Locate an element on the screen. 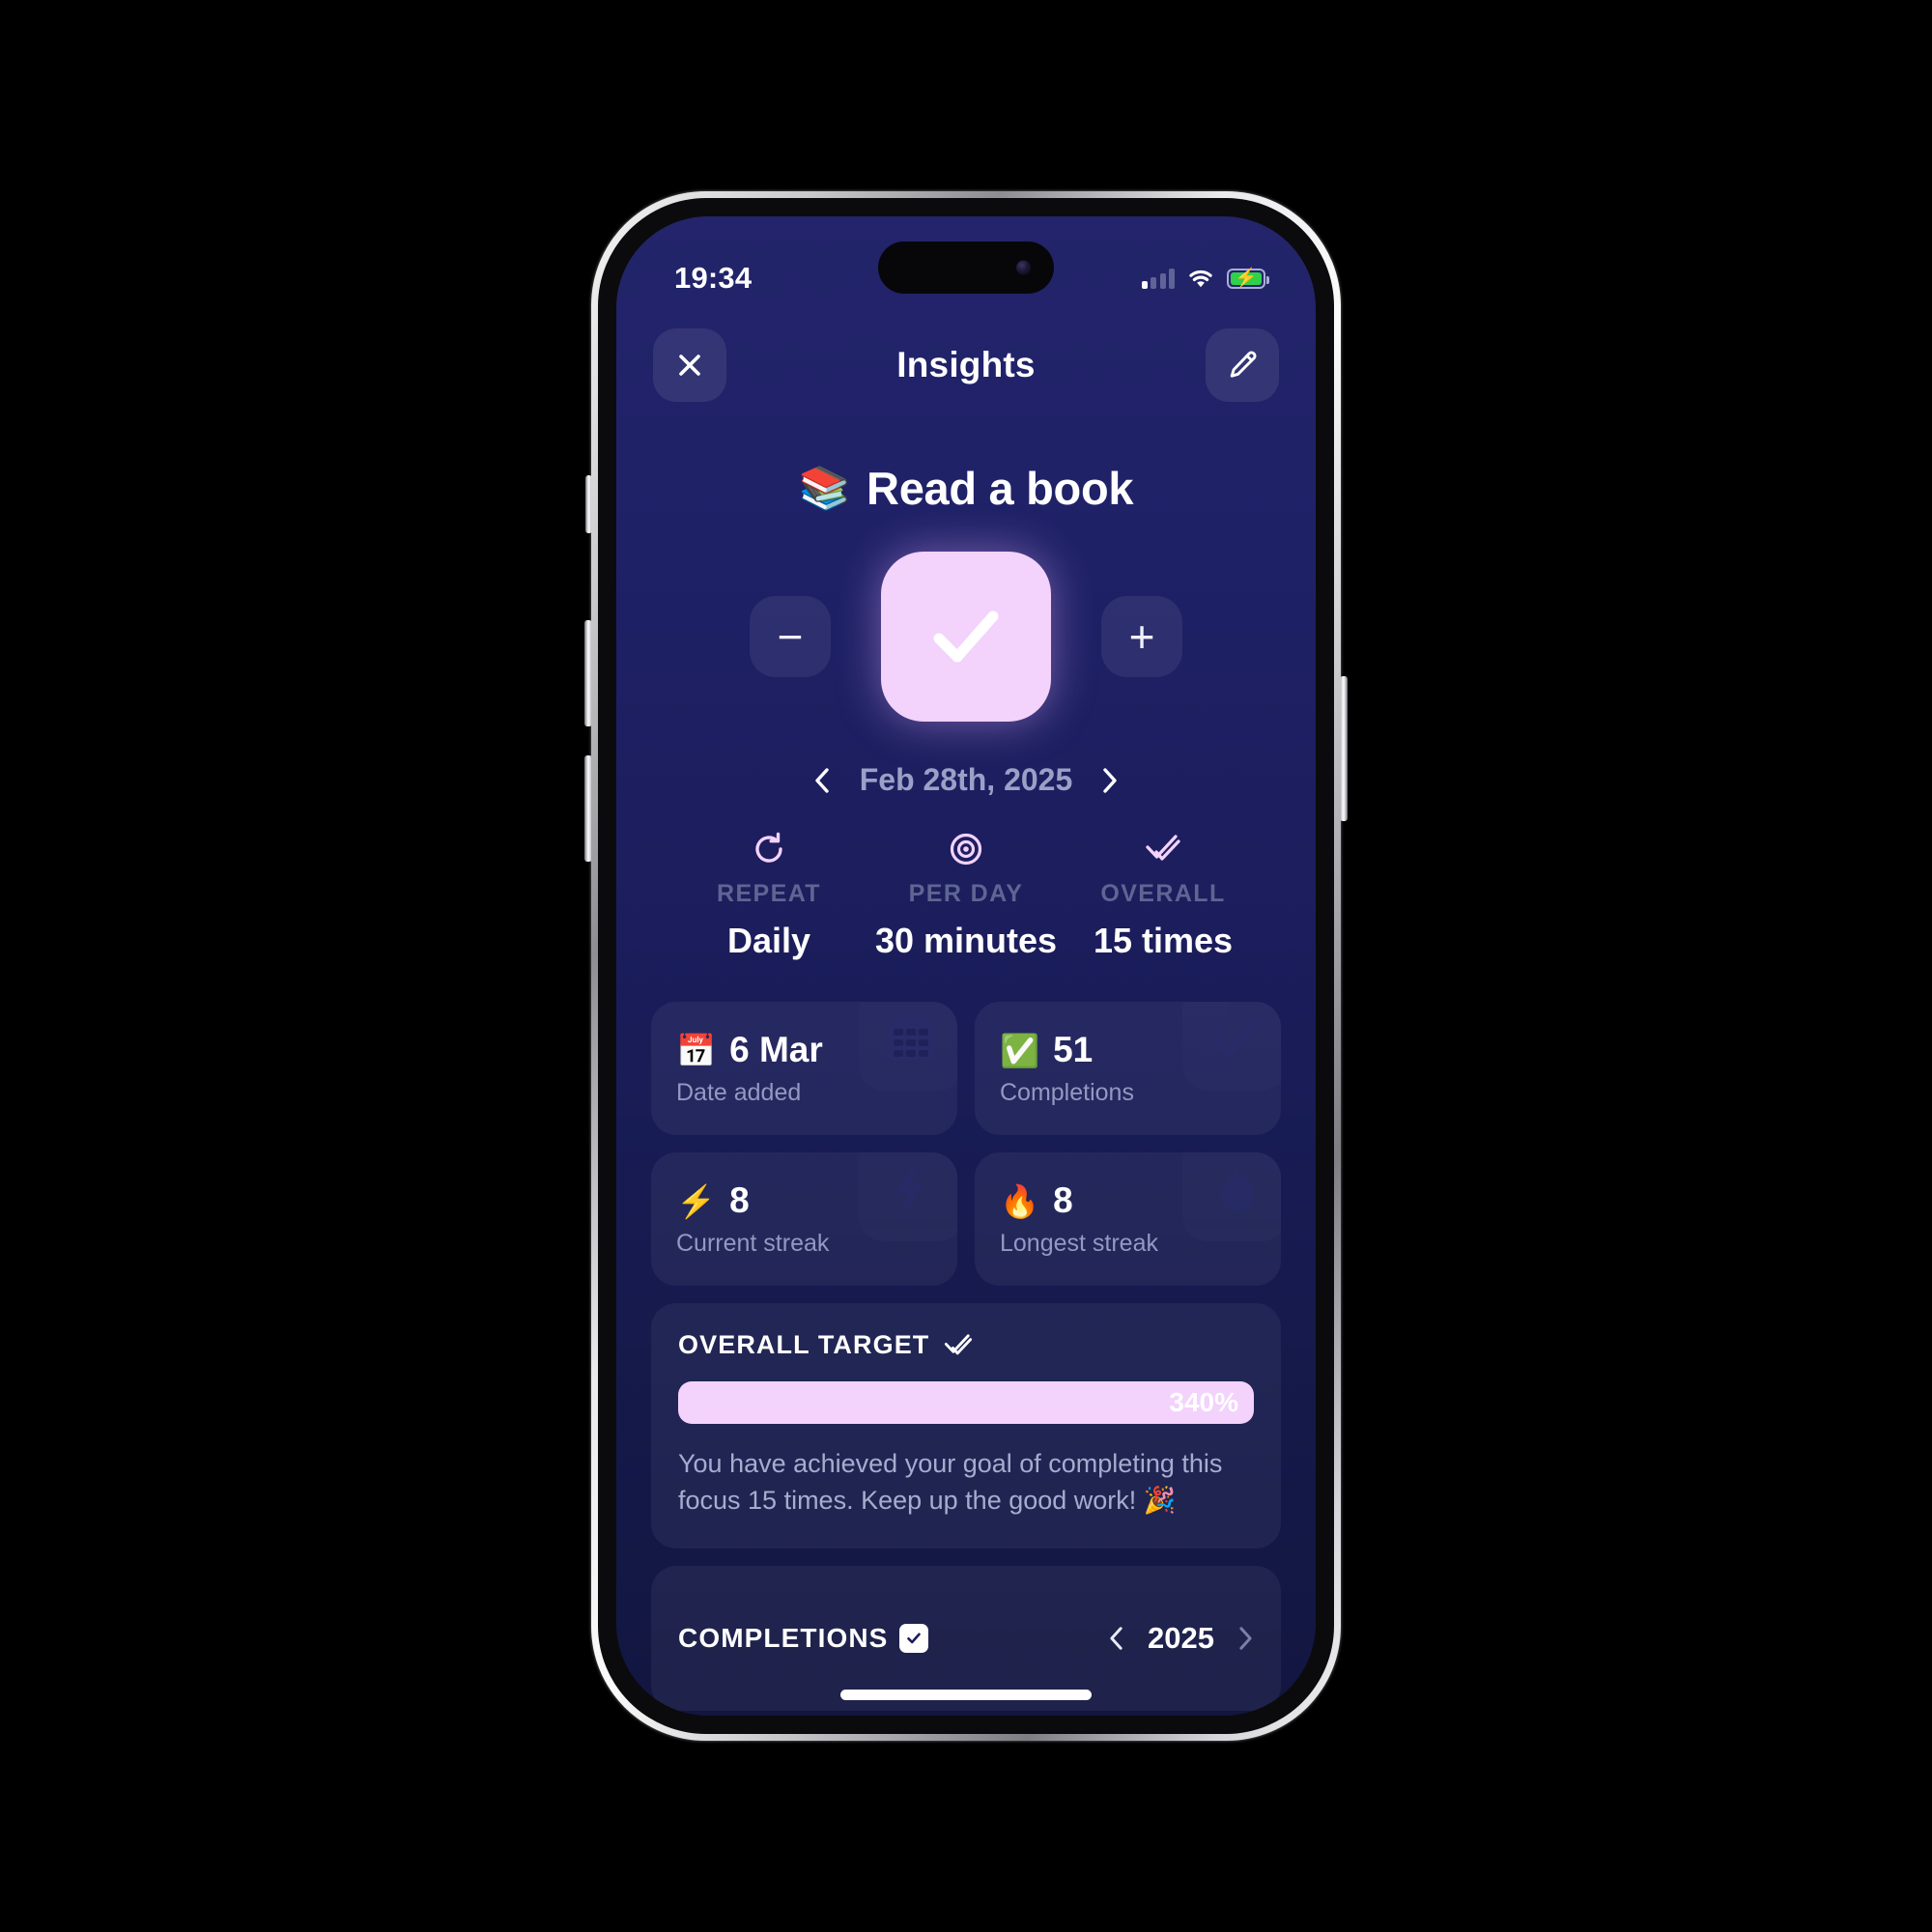 The image size is (1932, 1932). status-bar-indicators: ⚡ is located at coordinates (1205, 278).